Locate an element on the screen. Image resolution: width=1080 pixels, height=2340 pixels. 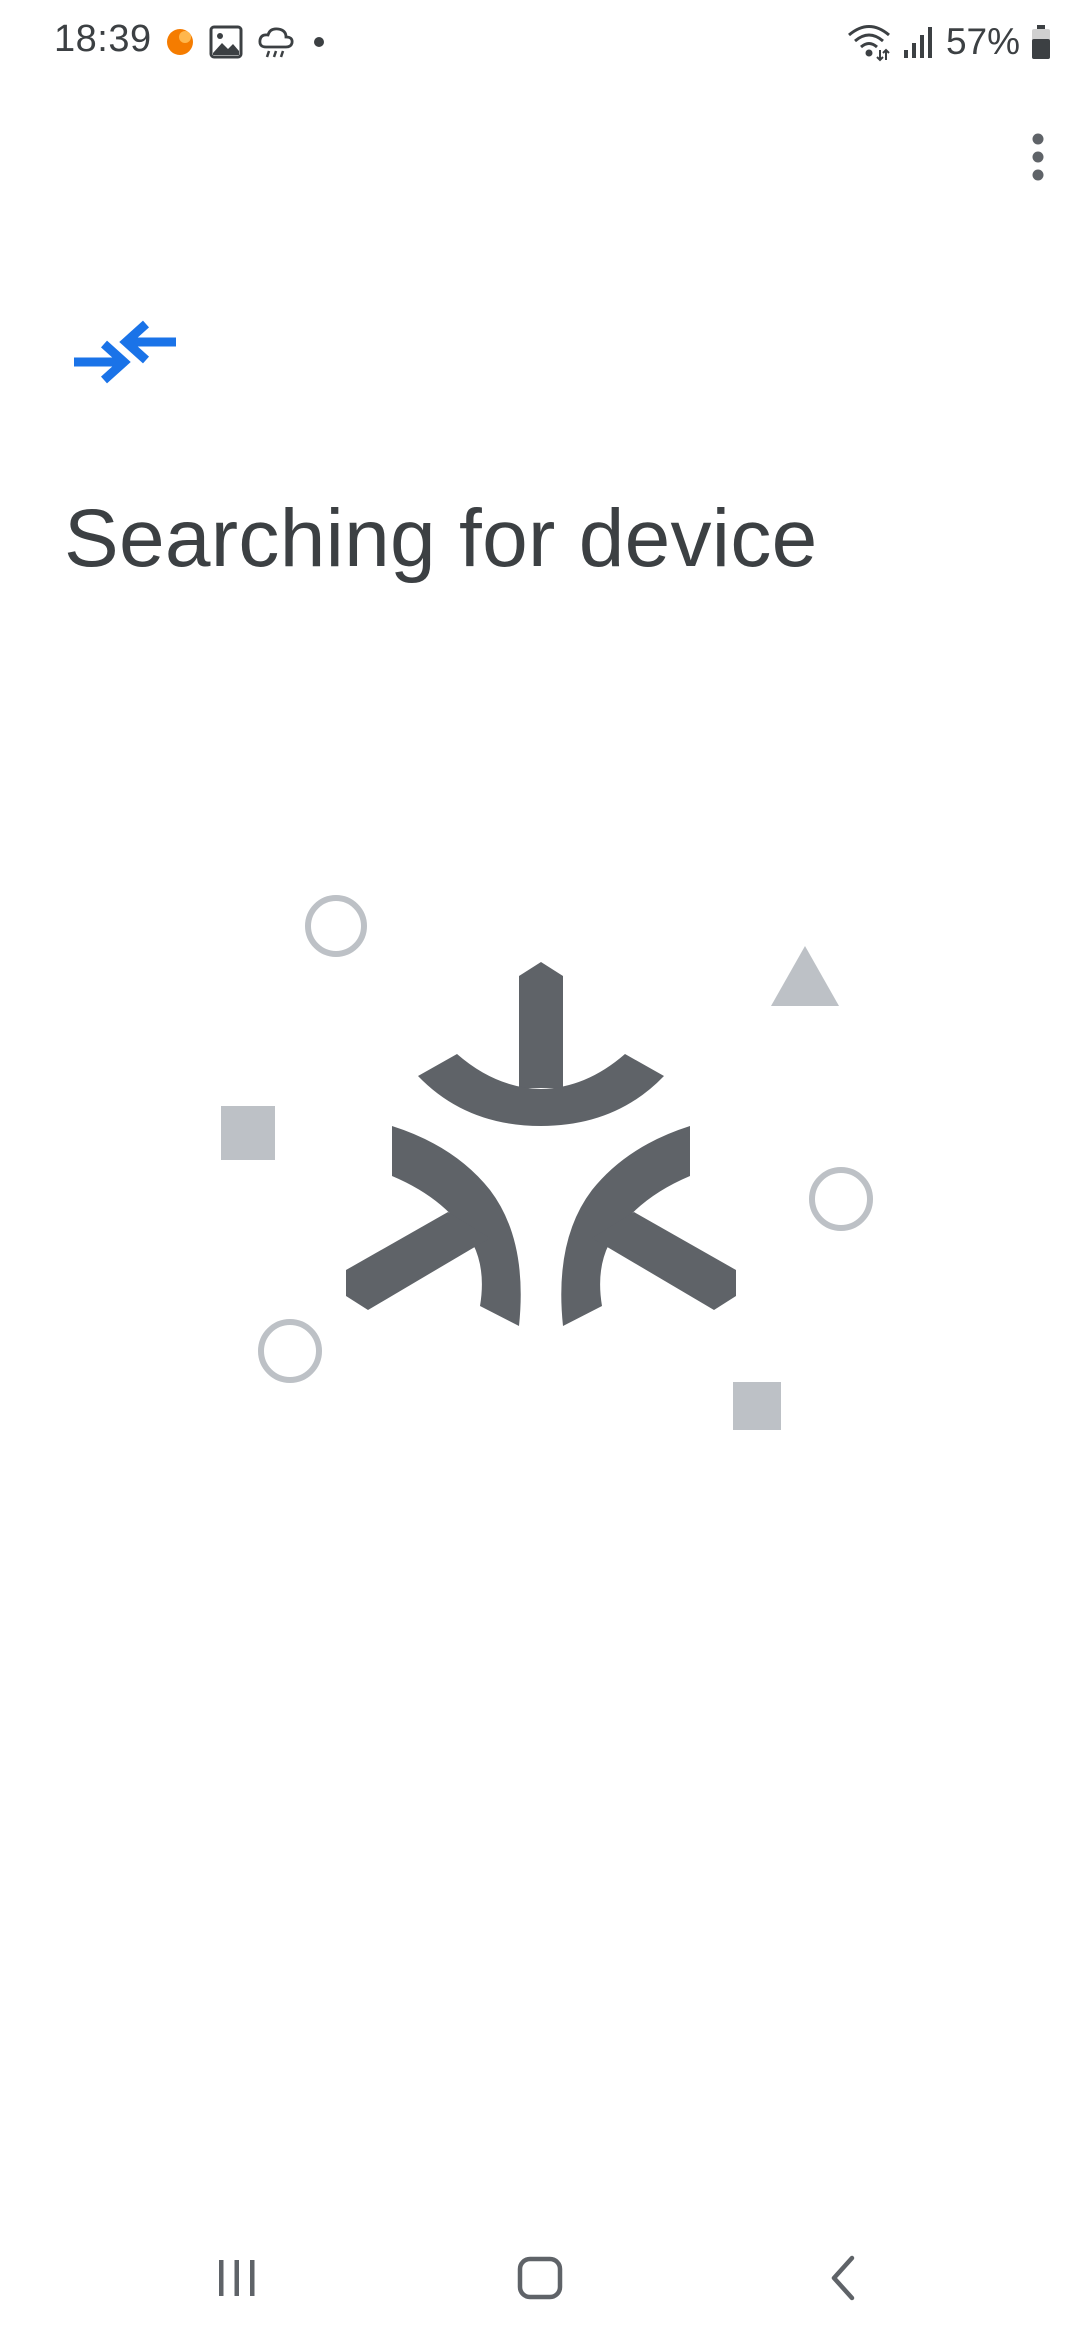
back-icon is located at coordinates (843, 2278).